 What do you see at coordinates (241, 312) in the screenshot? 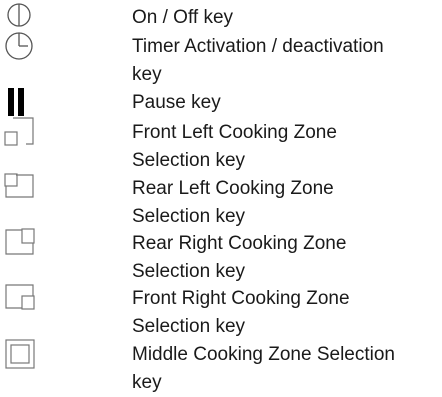
I see `legend-label-front-right: Front Right Cooking Zone Selection key` at bounding box center [241, 312].